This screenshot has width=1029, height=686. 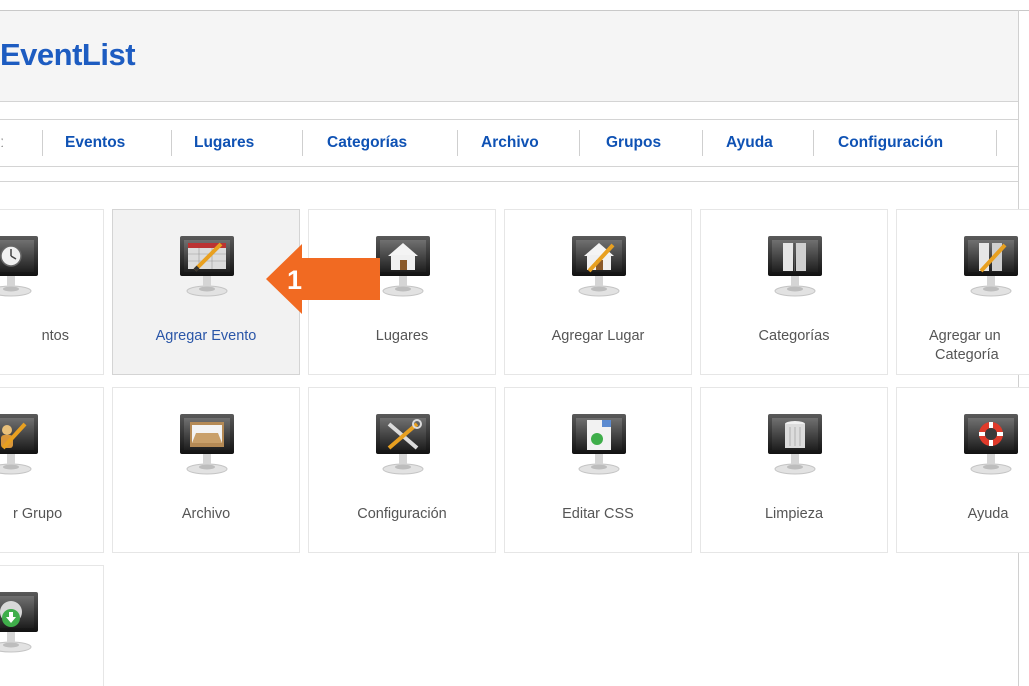 I want to click on tile-agregar-categoria: Agregar un Categoría, so click(x=962, y=292).